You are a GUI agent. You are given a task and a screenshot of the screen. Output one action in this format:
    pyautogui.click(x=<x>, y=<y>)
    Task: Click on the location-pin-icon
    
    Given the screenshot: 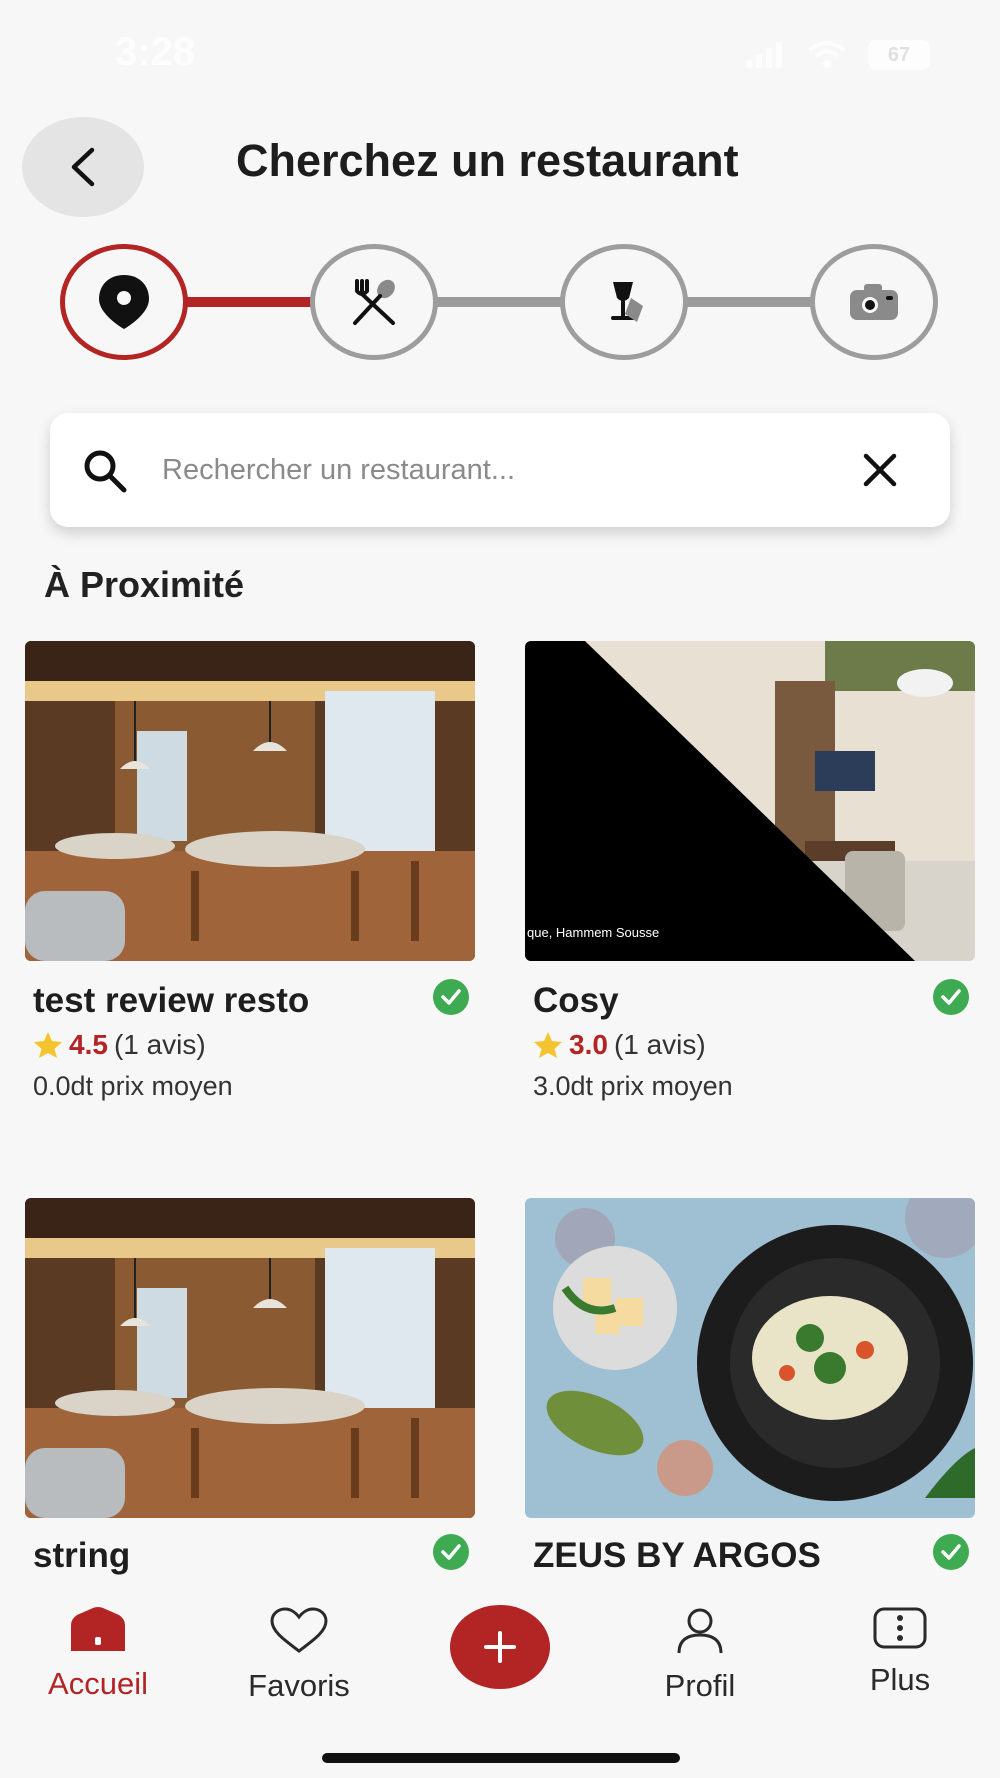 What is the action you would take?
    pyautogui.click(x=124, y=302)
    